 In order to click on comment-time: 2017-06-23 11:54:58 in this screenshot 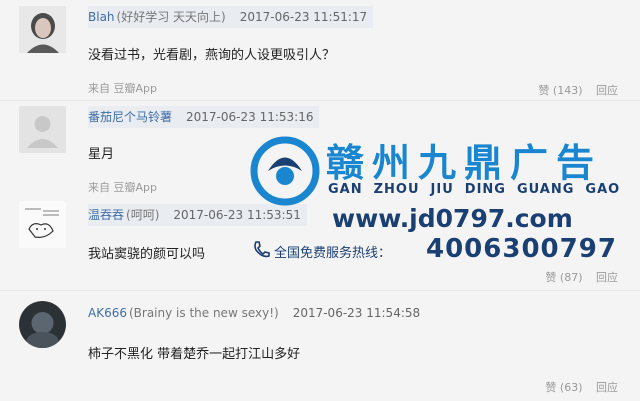, I will do `click(356, 313)`.